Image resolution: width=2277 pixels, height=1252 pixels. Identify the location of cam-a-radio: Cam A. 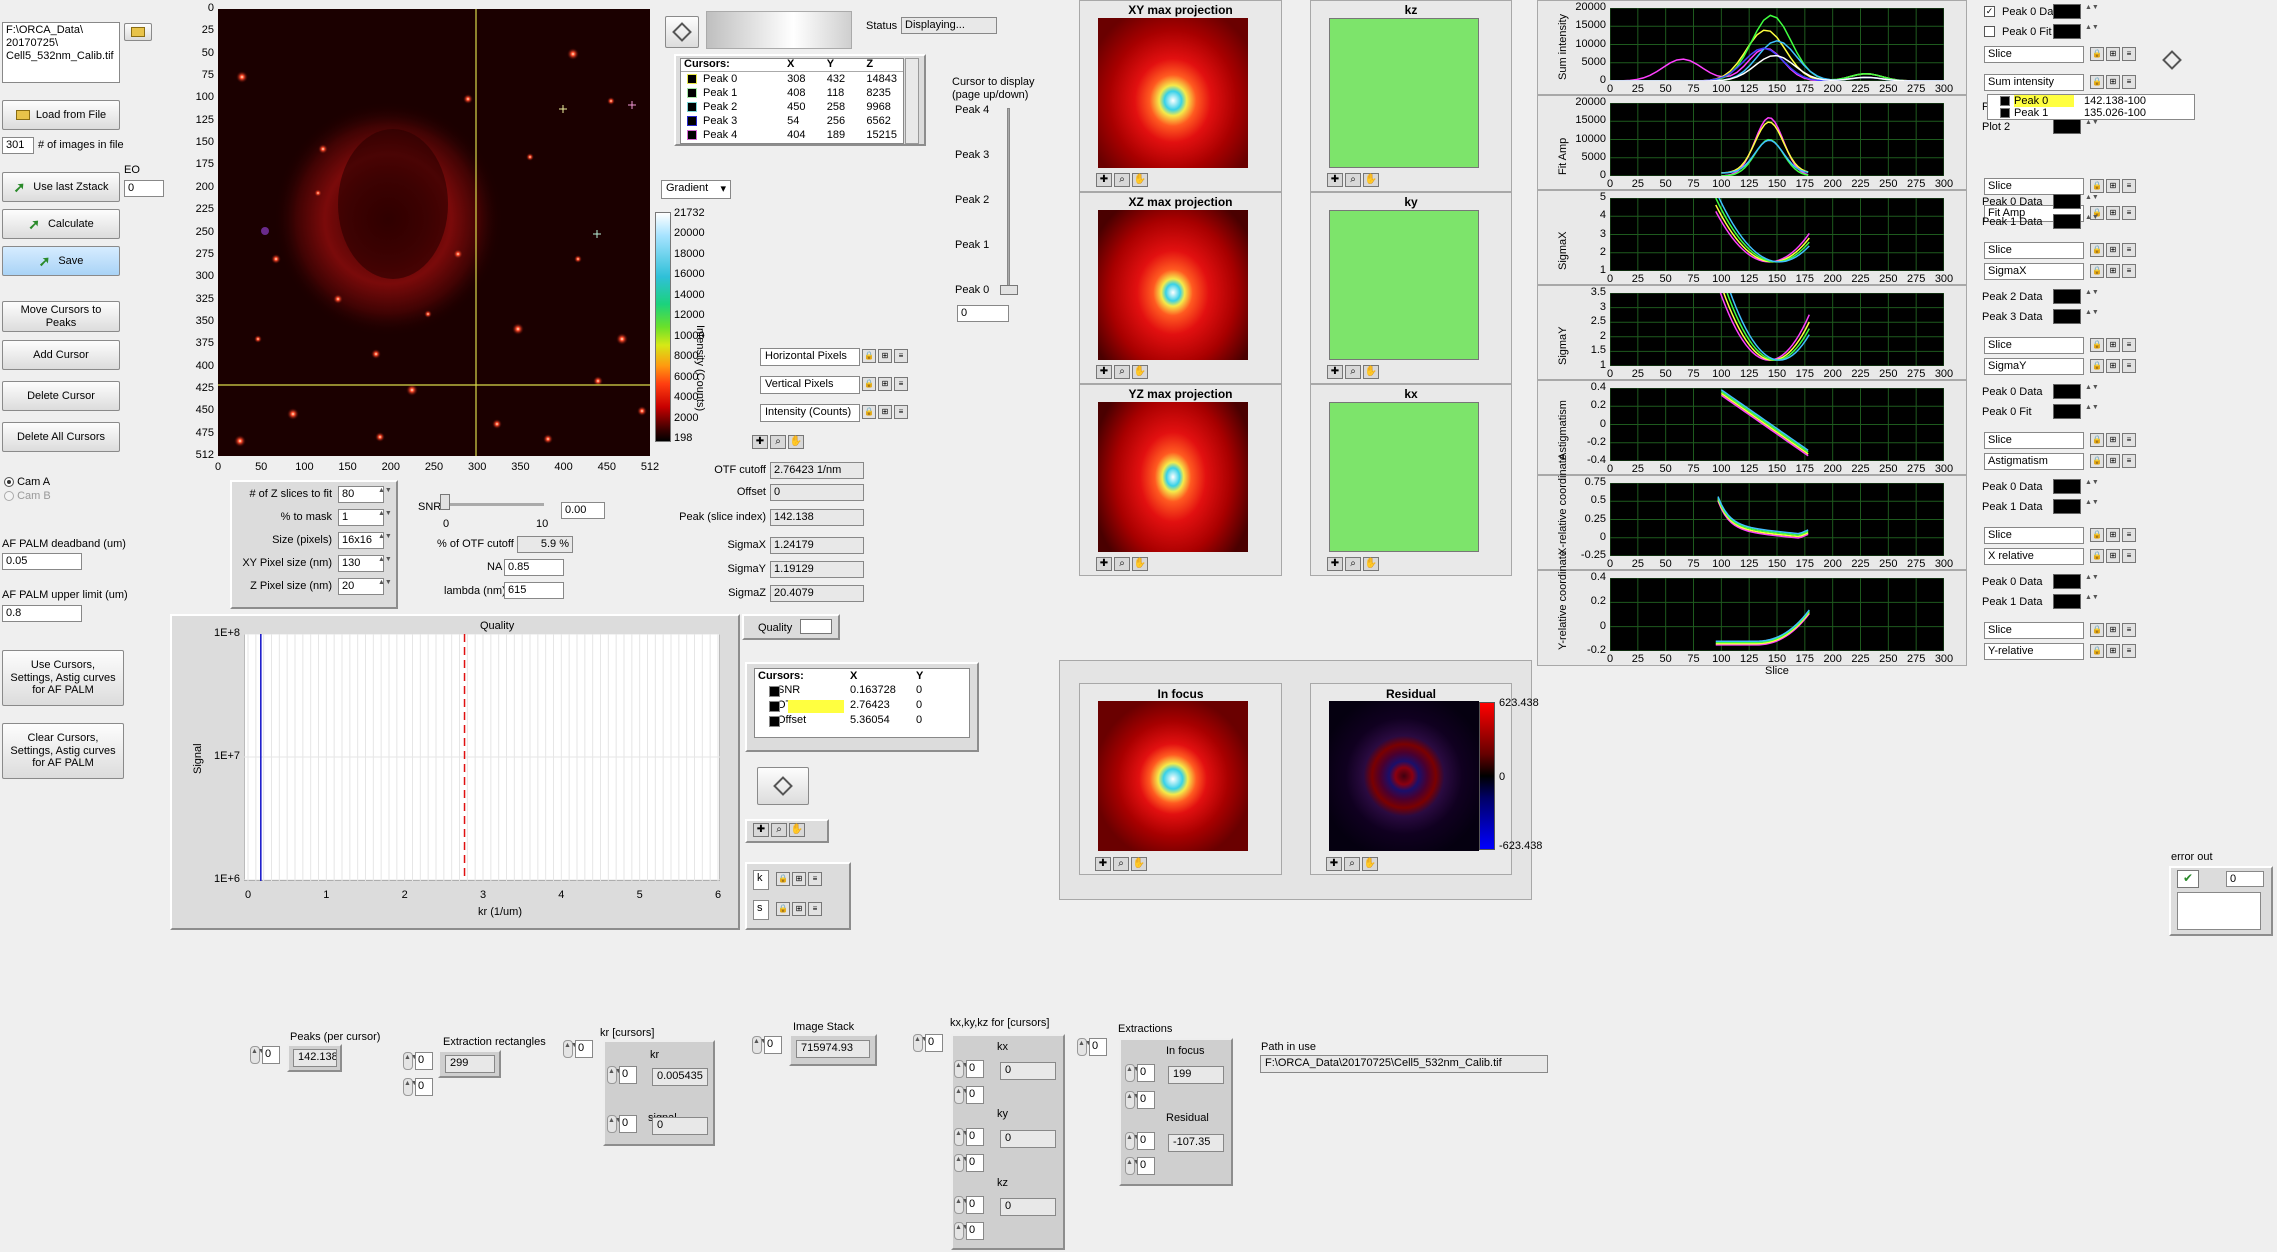
(27, 482).